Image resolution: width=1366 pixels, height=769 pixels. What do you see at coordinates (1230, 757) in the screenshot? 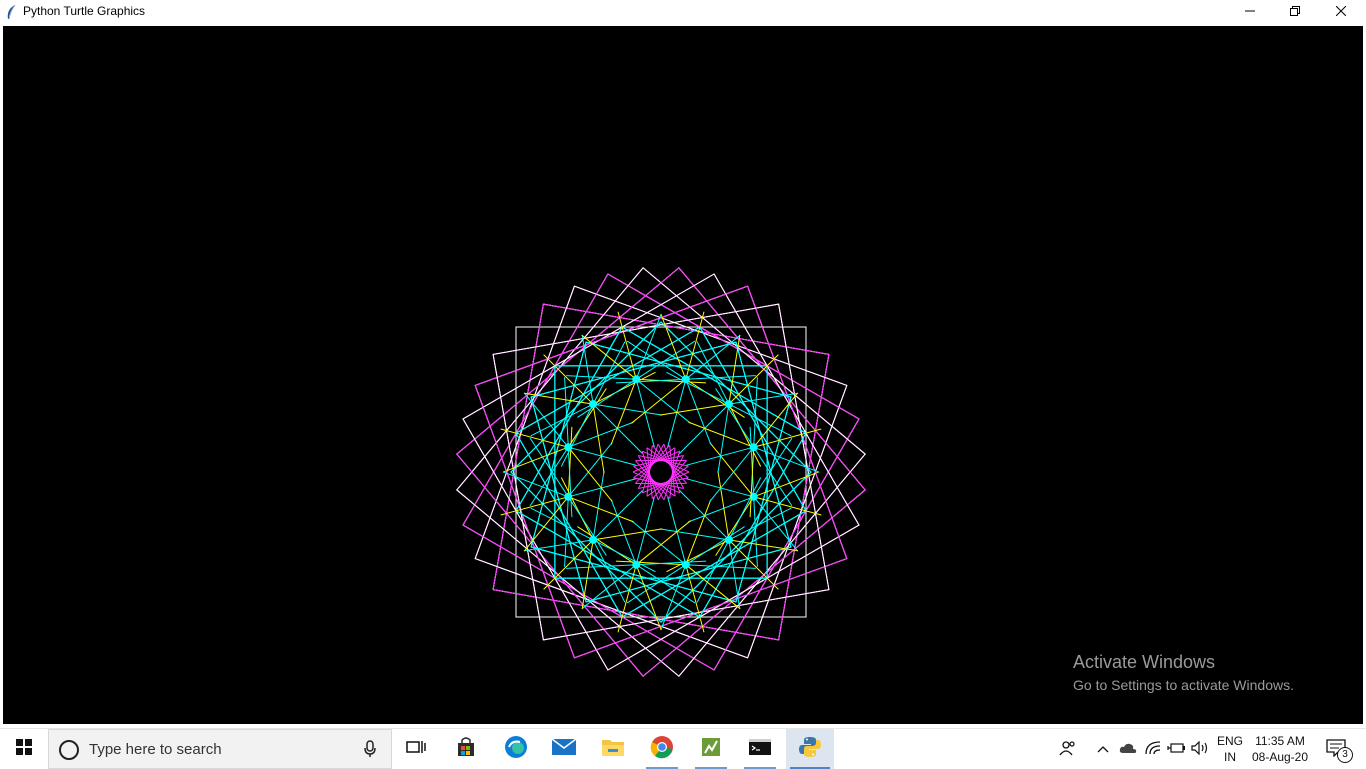
I see `language-region: IN` at bounding box center [1230, 757].